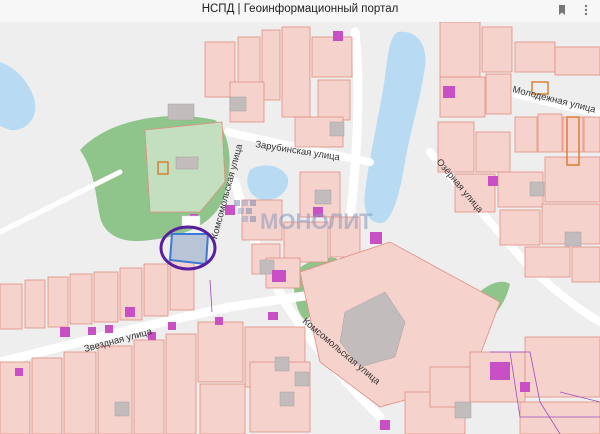 The width and height of the screenshot is (600, 434). I want to click on bookmark-icon, so click(562, 10).